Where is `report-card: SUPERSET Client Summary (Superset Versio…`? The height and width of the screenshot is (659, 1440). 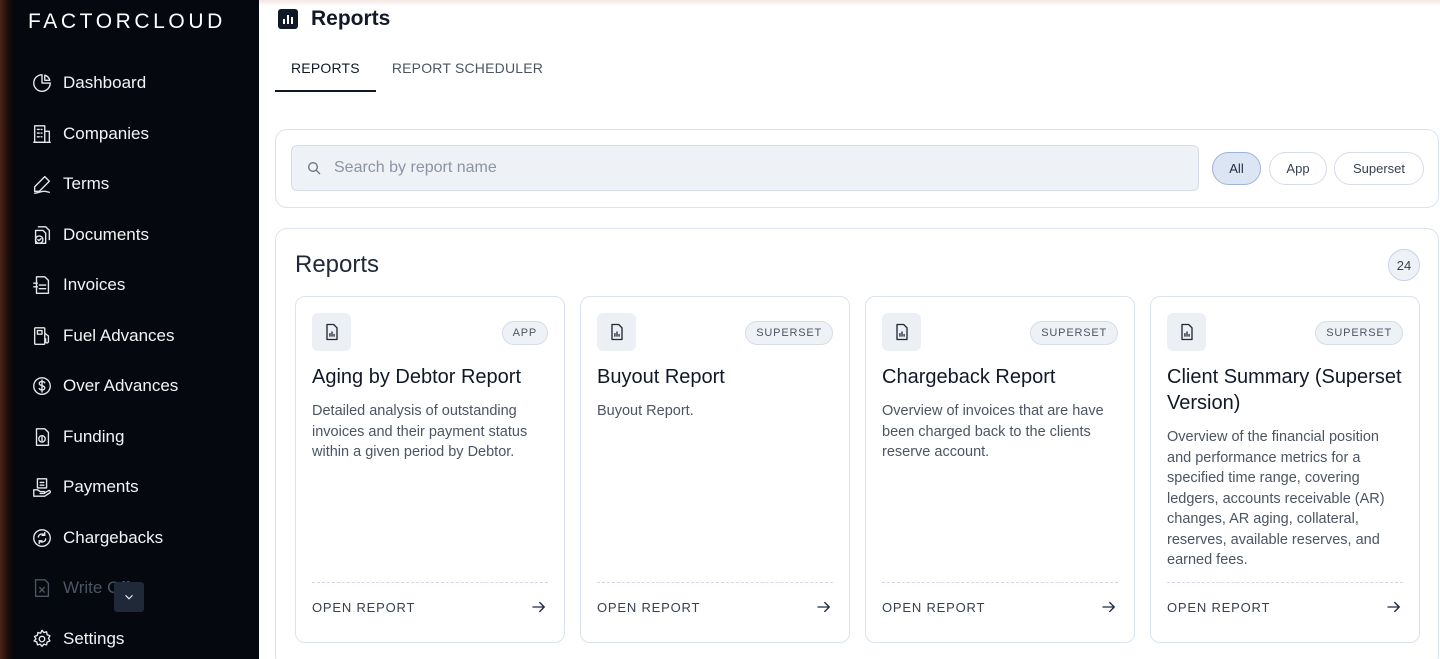 report-card: SUPERSET Client Summary (Superset Versio… is located at coordinates (1285, 469).